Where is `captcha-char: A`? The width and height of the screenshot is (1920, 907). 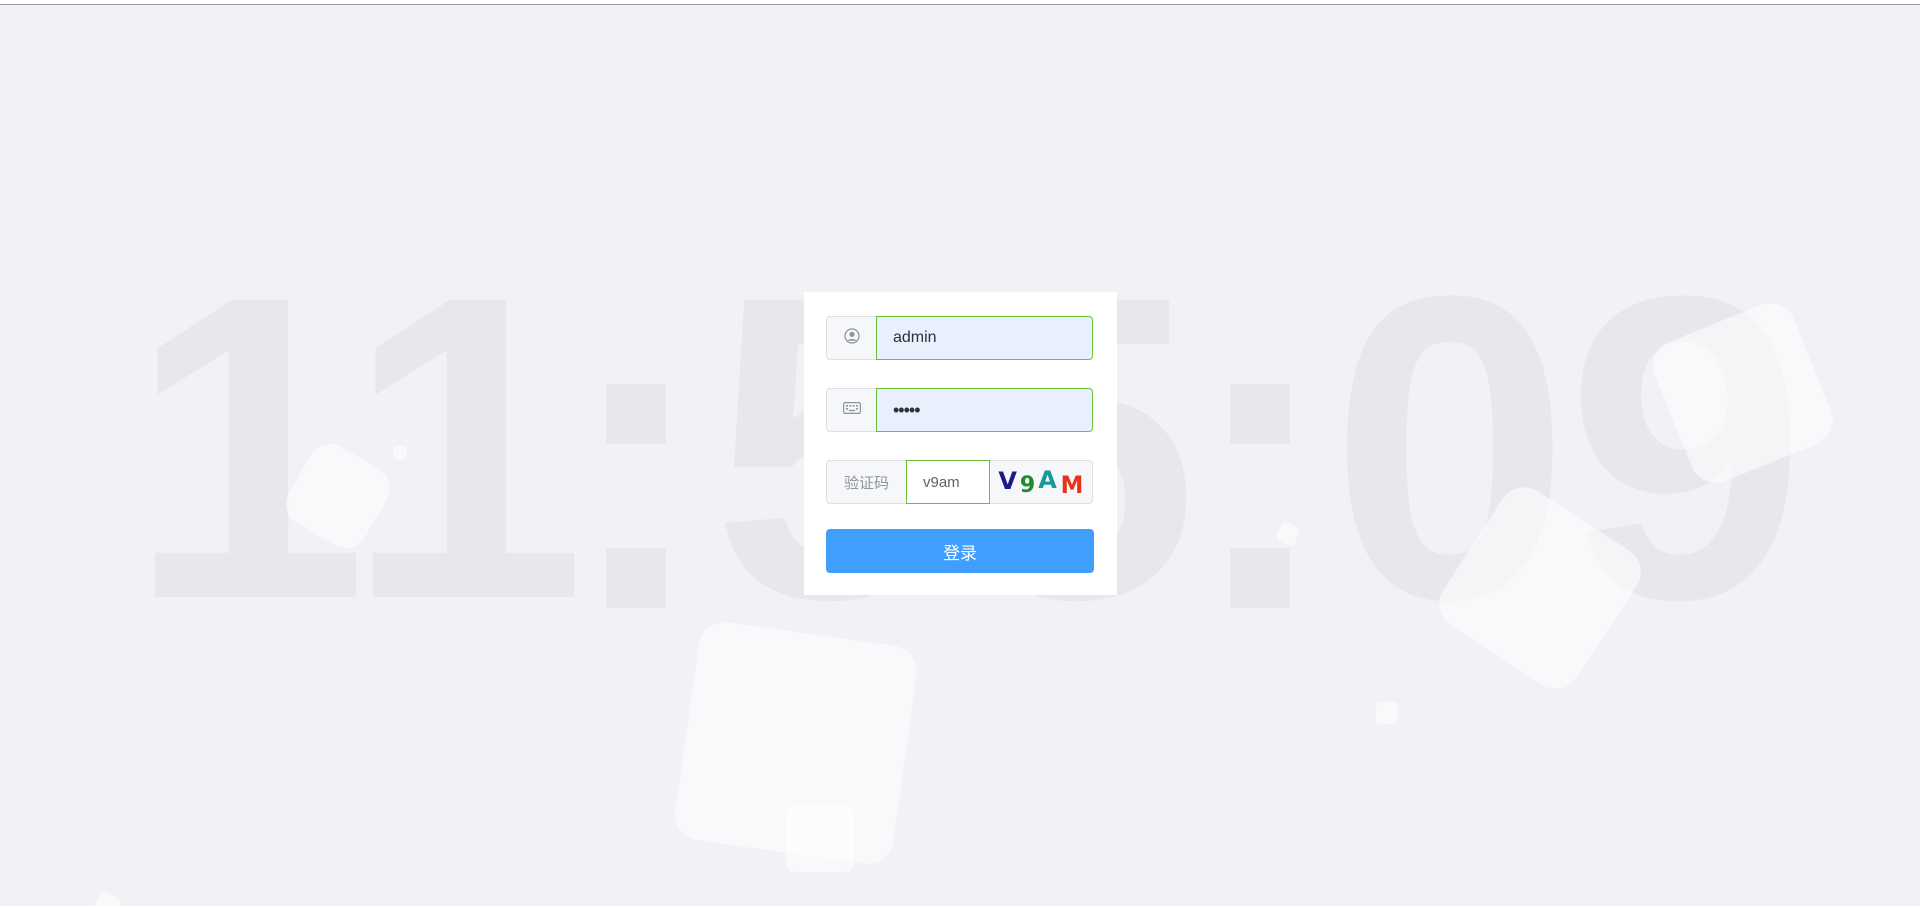
captcha-char: A is located at coordinates (1047, 480).